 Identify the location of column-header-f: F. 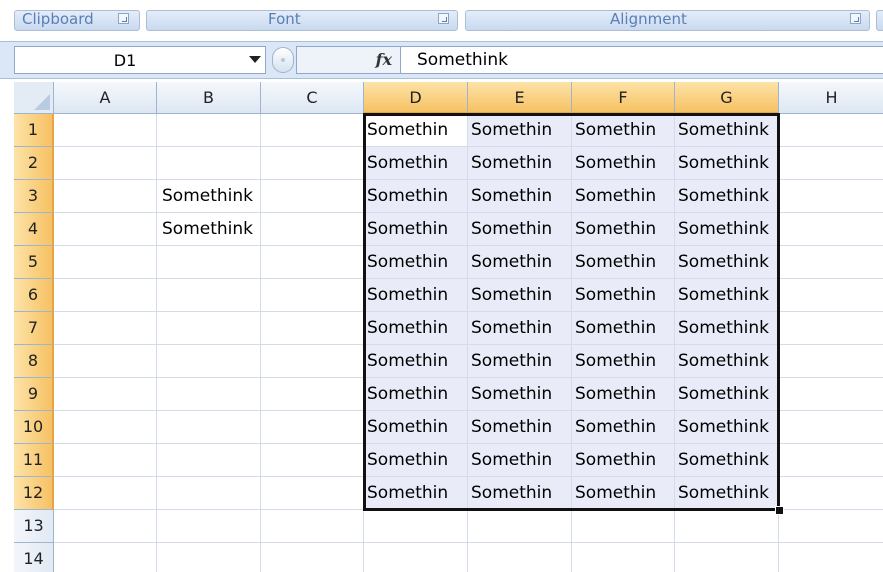
(623, 98).